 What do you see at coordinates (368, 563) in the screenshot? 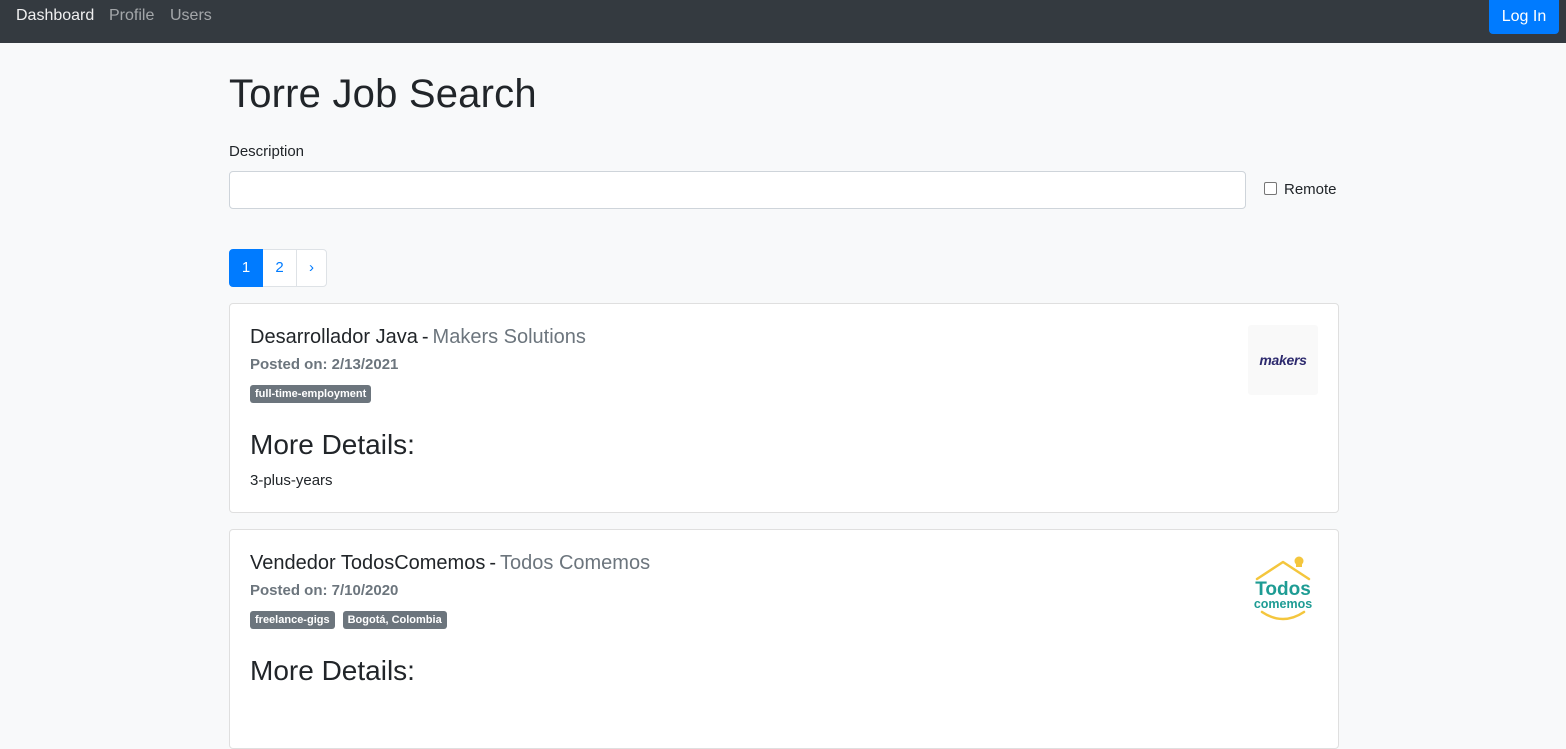
I see `job-title: Vendedor TodosComemos` at bounding box center [368, 563].